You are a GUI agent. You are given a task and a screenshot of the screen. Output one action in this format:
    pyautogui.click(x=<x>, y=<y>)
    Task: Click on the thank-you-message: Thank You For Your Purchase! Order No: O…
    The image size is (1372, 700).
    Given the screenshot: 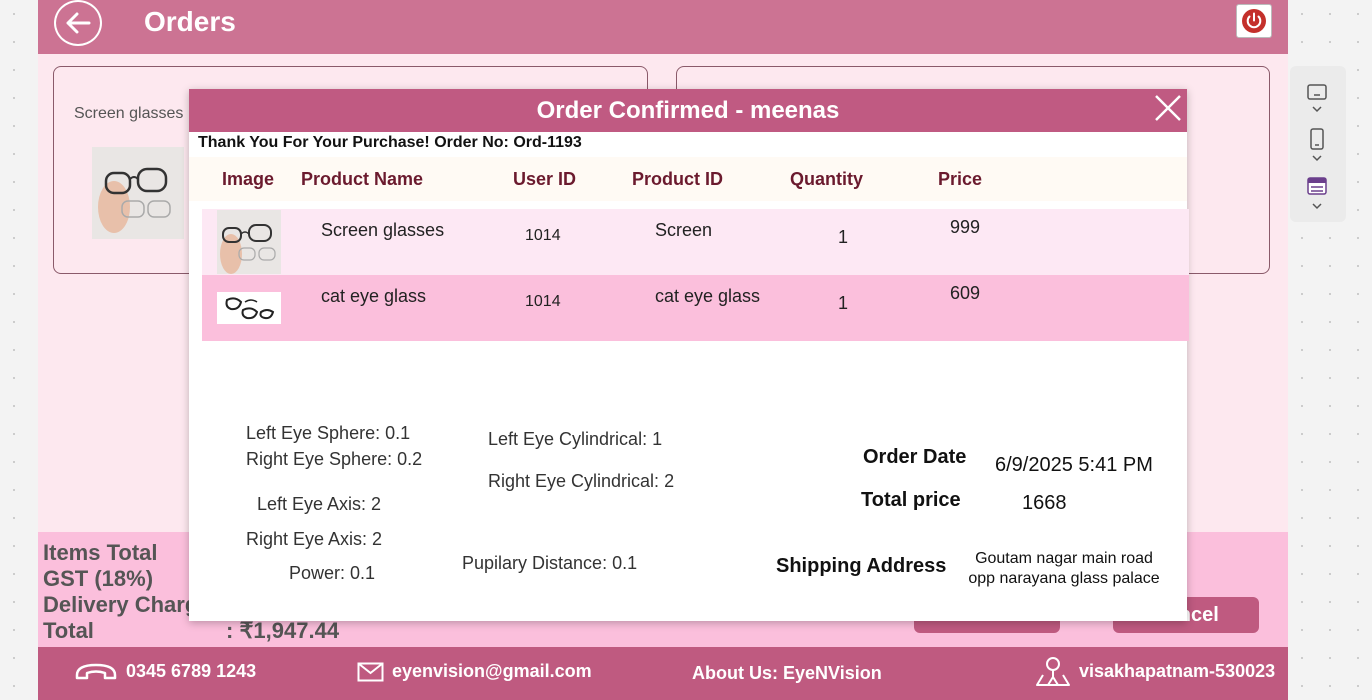 What is the action you would take?
    pyautogui.click(x=390, y=142)
    